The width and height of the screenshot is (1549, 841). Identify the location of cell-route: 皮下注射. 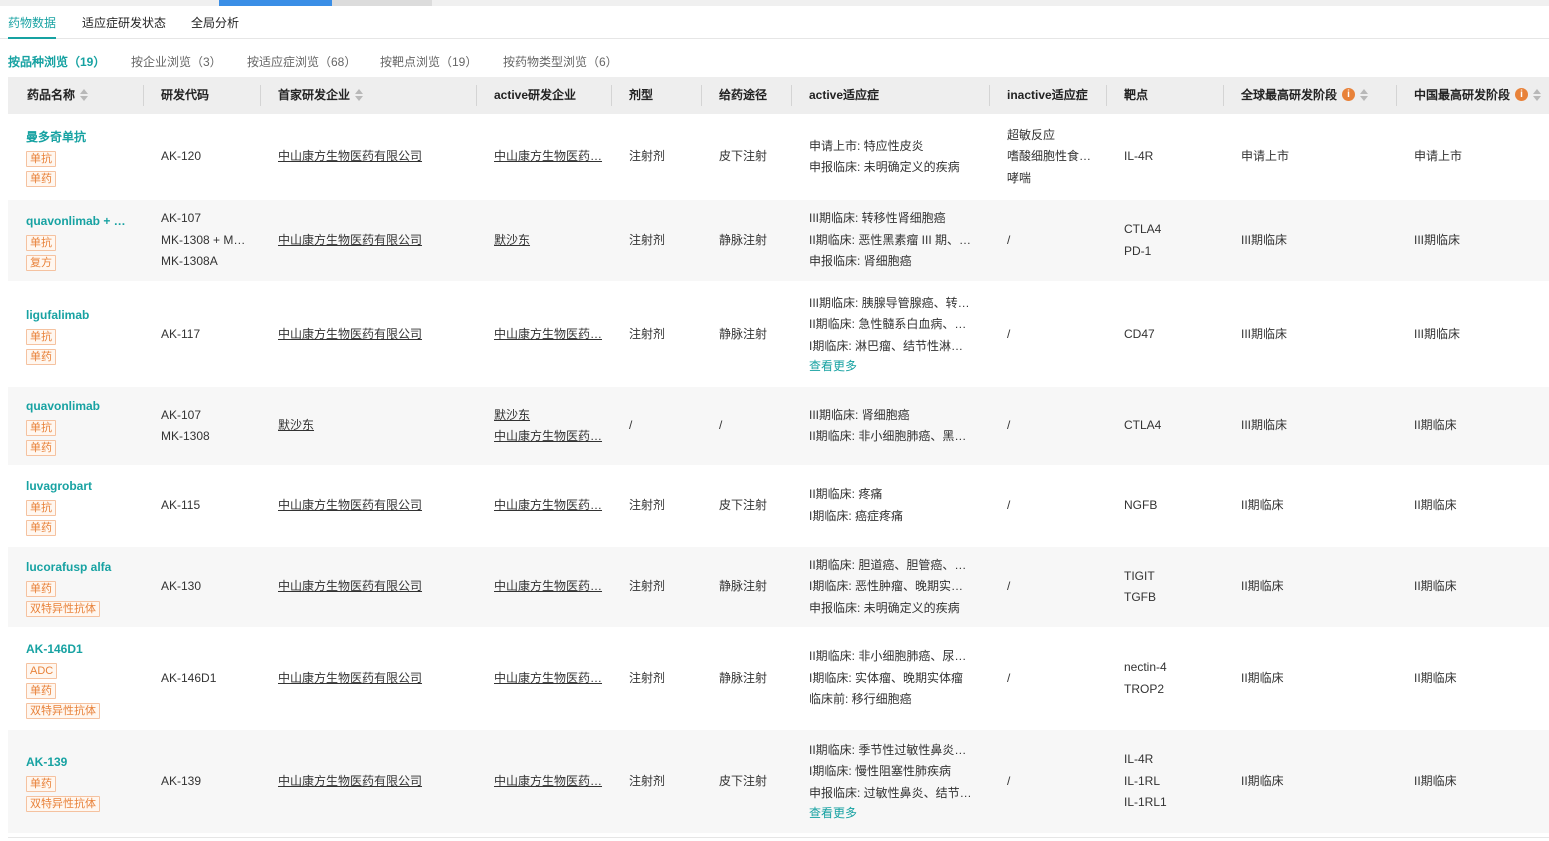
(752, 157).